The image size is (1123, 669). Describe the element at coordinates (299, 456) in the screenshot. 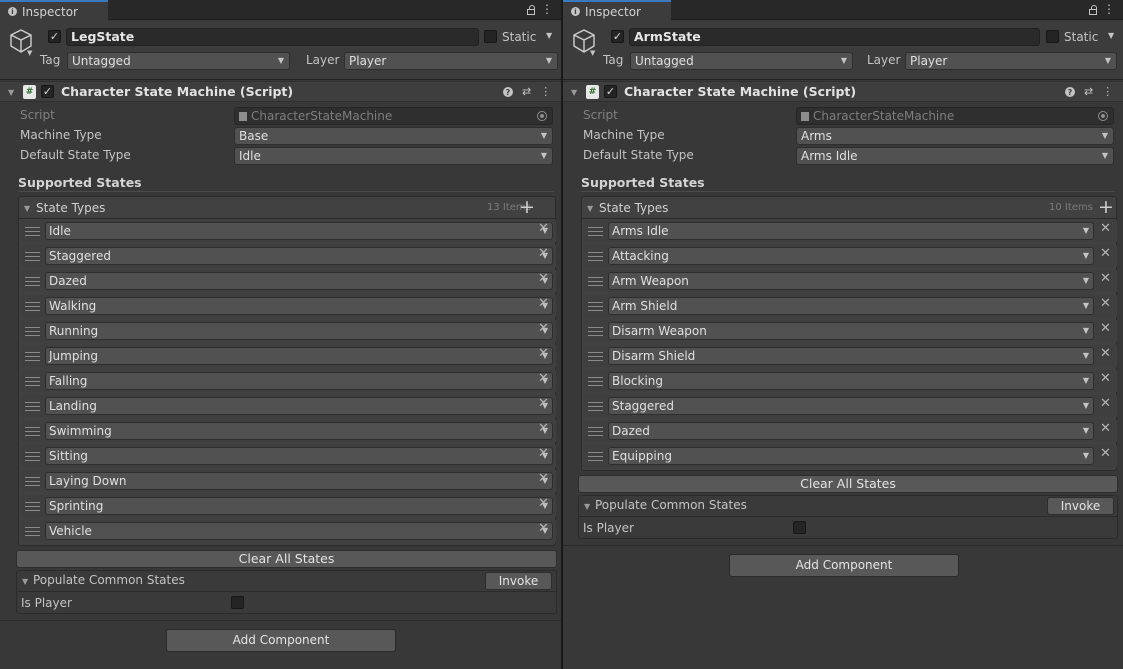

I see `state-dropdown: Sitting ▼` at that location.